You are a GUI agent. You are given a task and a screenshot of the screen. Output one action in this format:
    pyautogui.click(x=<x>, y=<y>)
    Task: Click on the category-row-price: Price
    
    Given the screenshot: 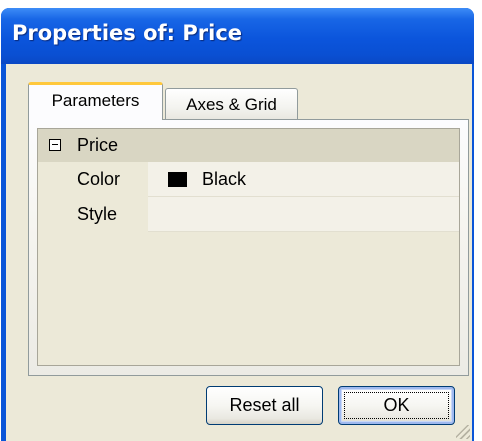 What is the action you would take?
    pyautogui.click(x=248, y=145)
    